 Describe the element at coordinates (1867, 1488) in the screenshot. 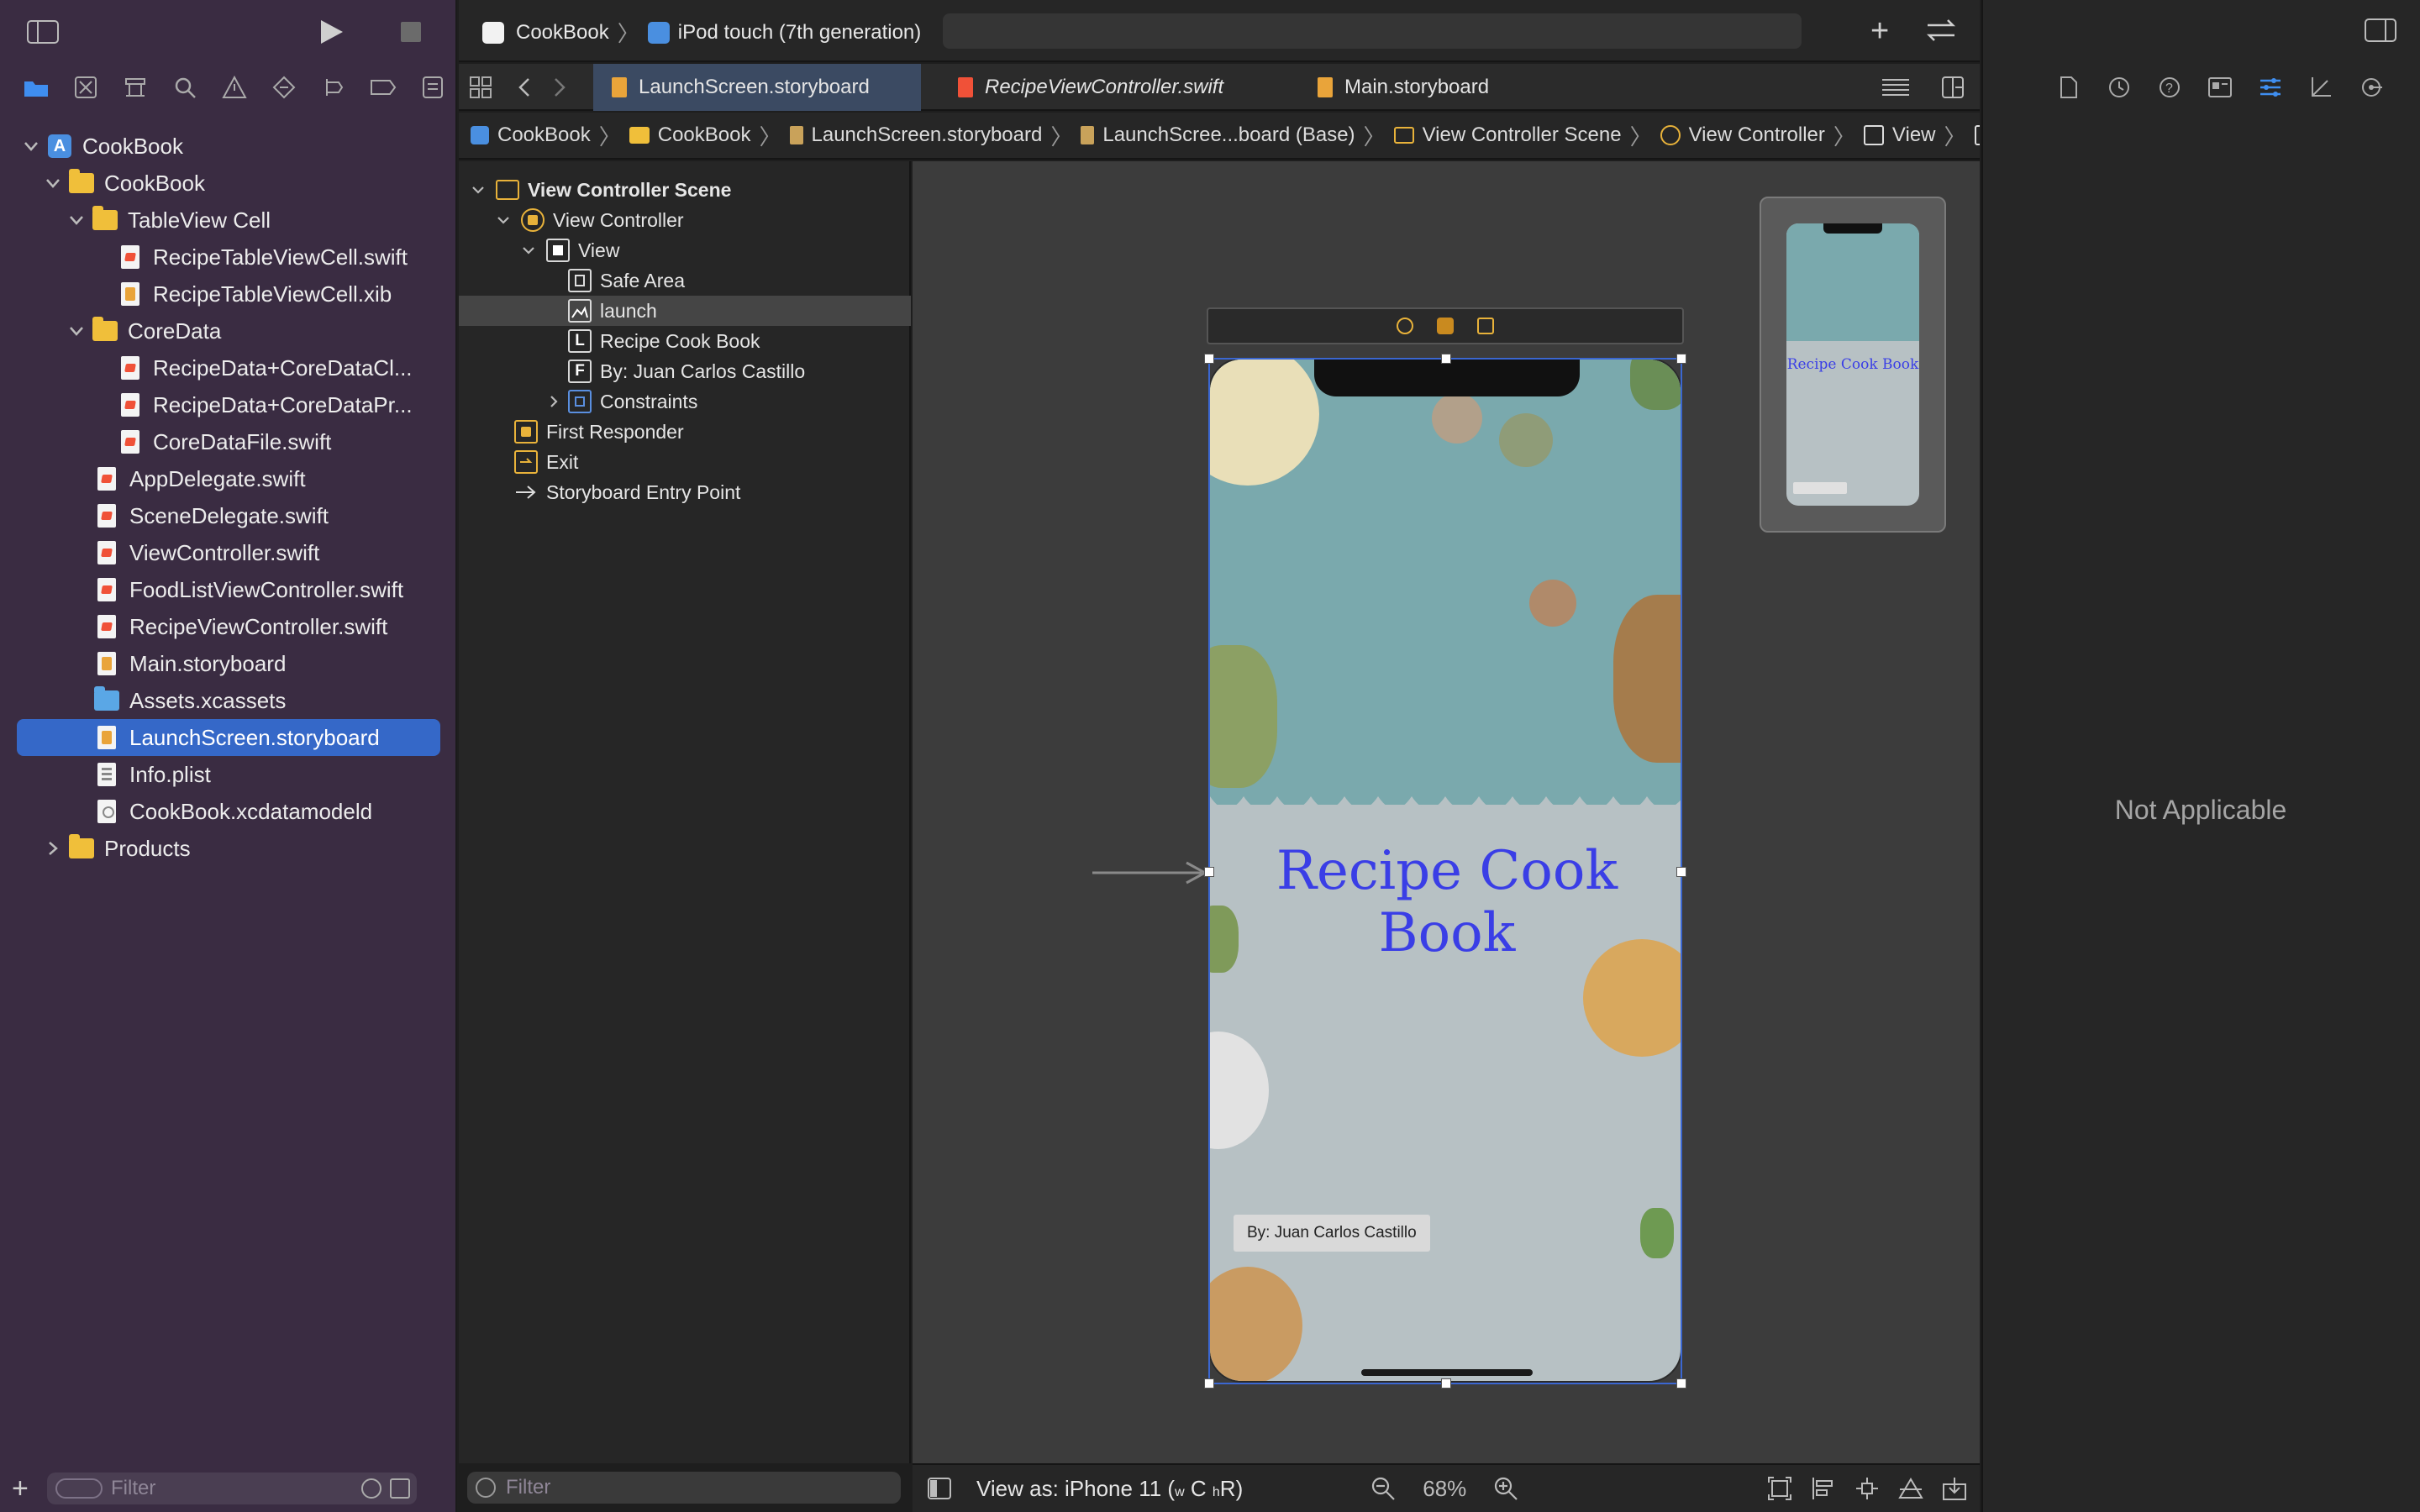

I see `add-constraints-icon` at that location.